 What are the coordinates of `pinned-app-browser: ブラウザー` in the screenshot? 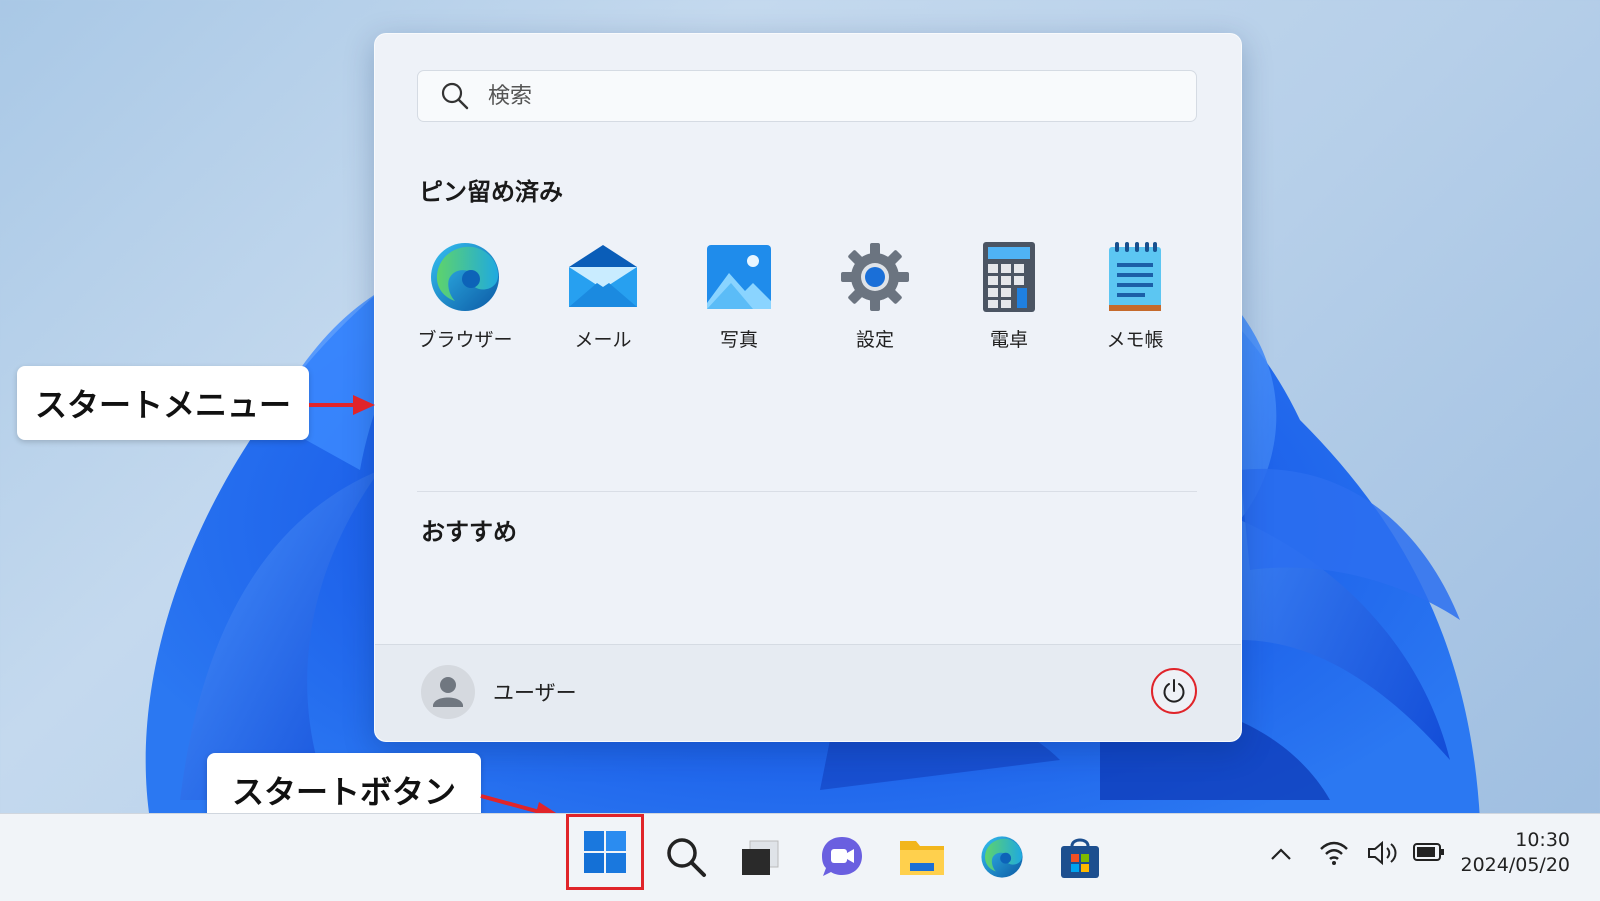 It's located at (465, 295).